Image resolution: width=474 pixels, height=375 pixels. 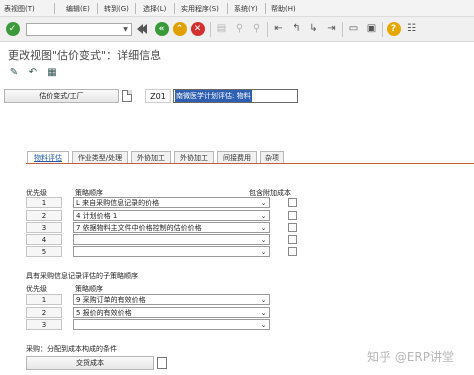 I want to click on tab-underline, so click(x=250, y=163).